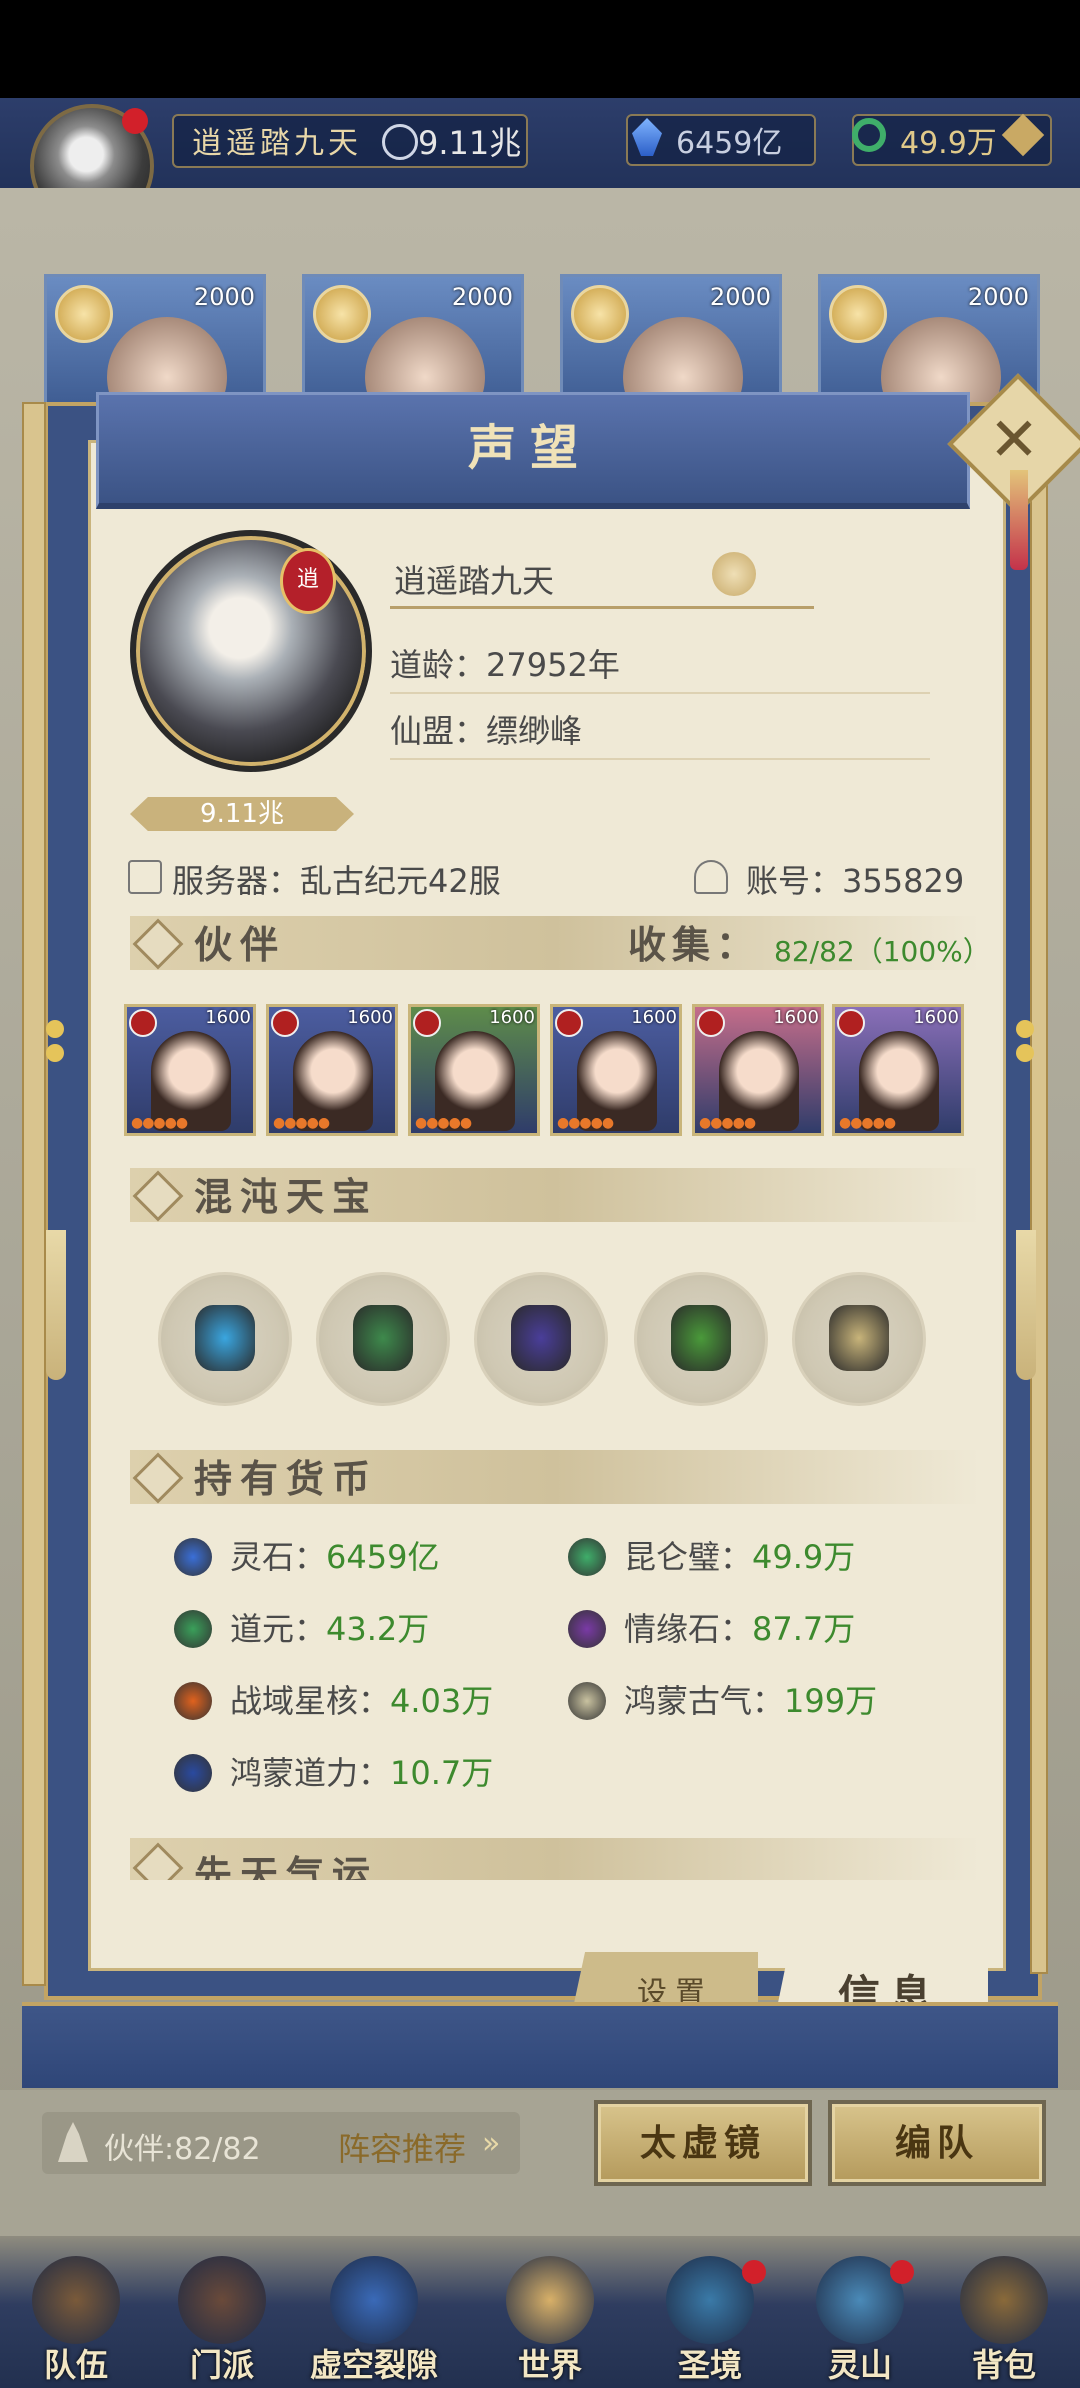 The width and height of the screenshot is (1080, 2388). I want to click on currency-value: 4.03万, so click(442, 1701).